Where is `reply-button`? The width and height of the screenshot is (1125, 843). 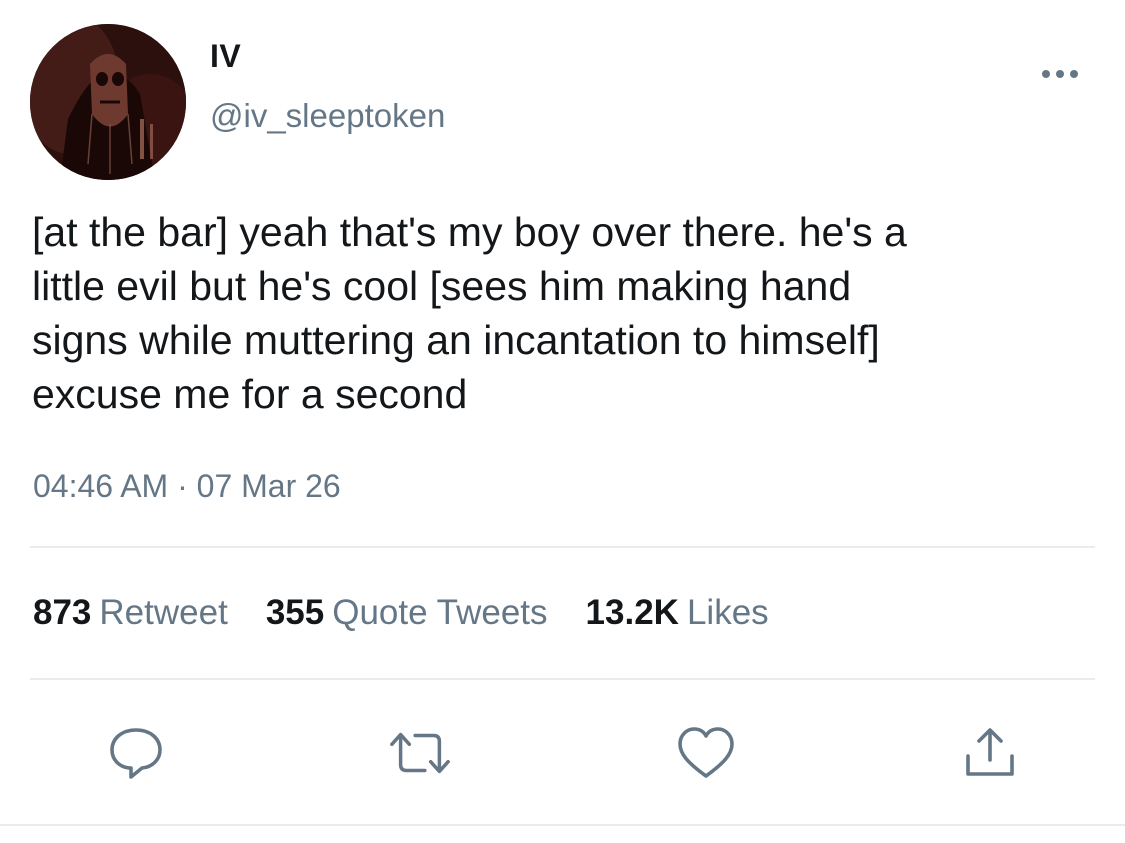
reply-button is located at coordinates (136, 753).